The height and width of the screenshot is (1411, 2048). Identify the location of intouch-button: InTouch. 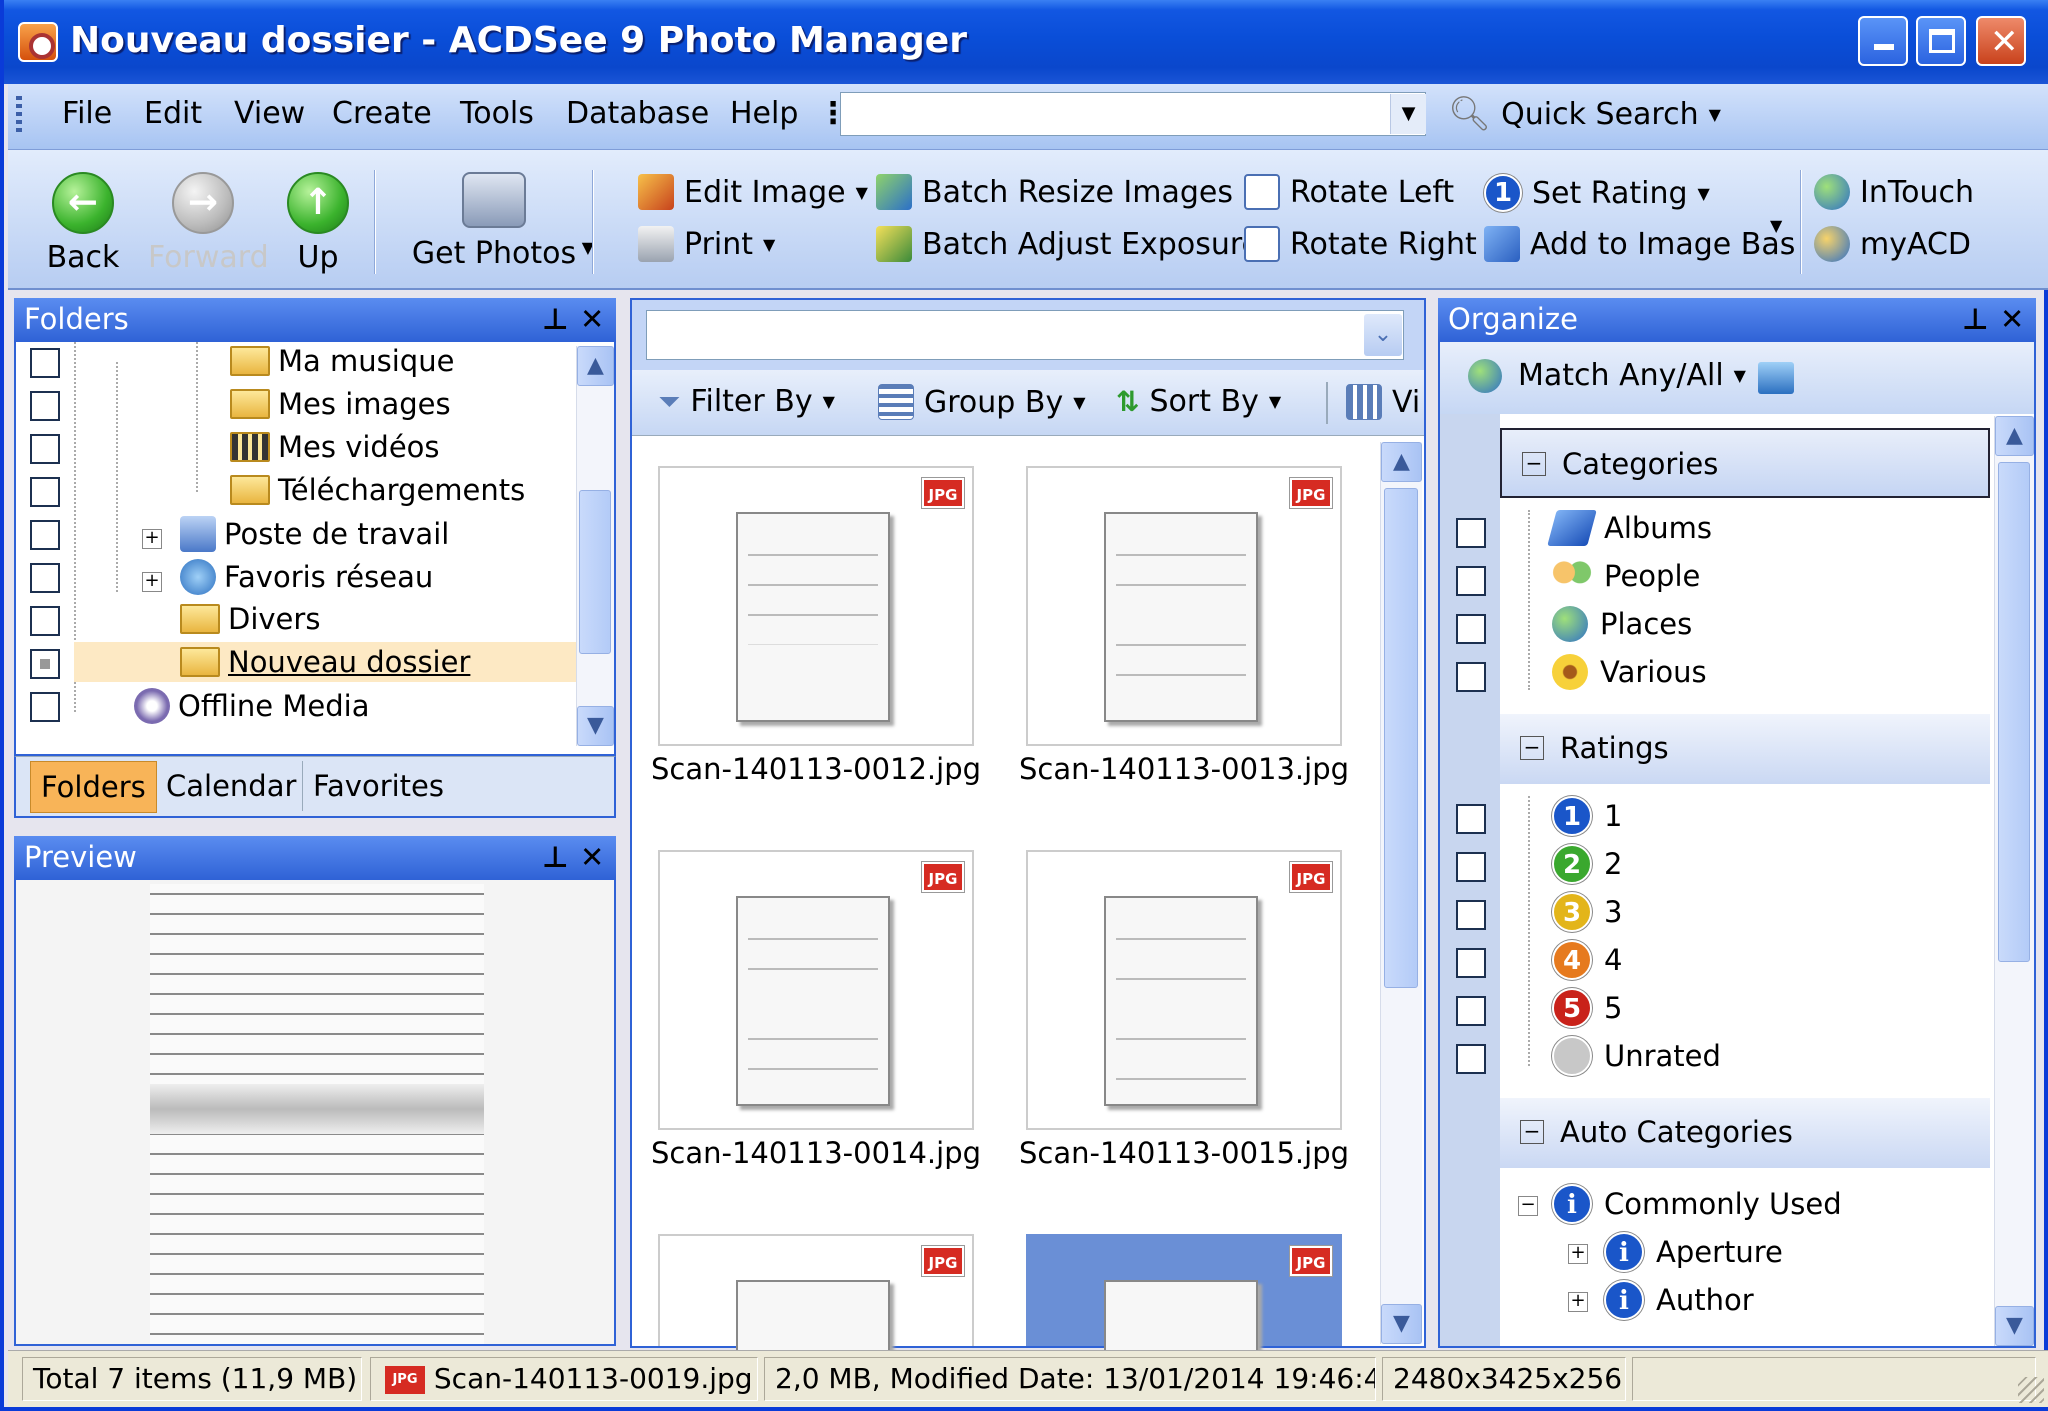
(1894, 192).